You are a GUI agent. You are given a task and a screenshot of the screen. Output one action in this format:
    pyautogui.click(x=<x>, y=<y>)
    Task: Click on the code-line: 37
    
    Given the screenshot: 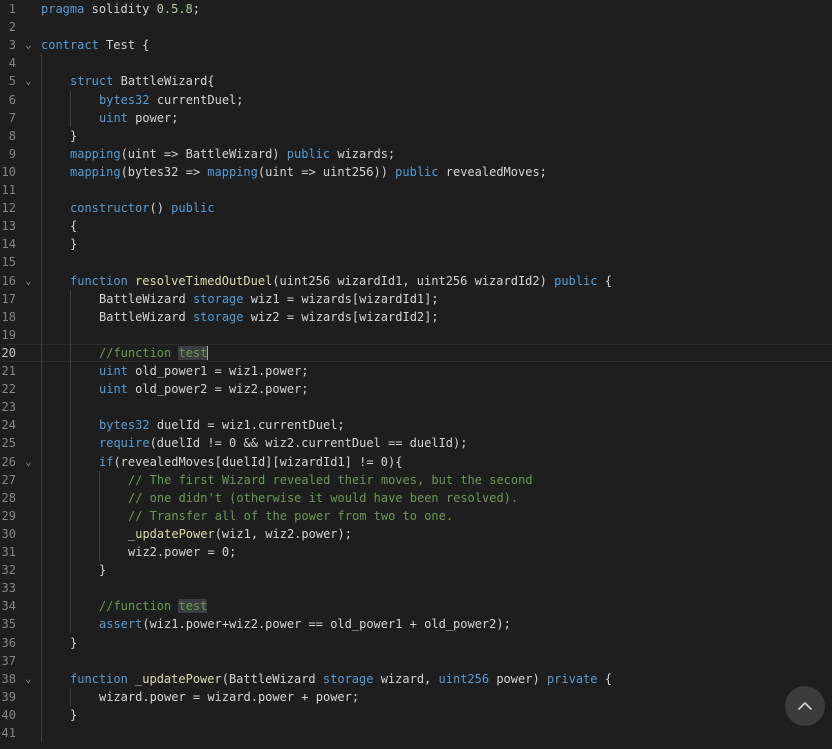 What is the action you would take?
    pyautogui.click(x=416, y=661)
    